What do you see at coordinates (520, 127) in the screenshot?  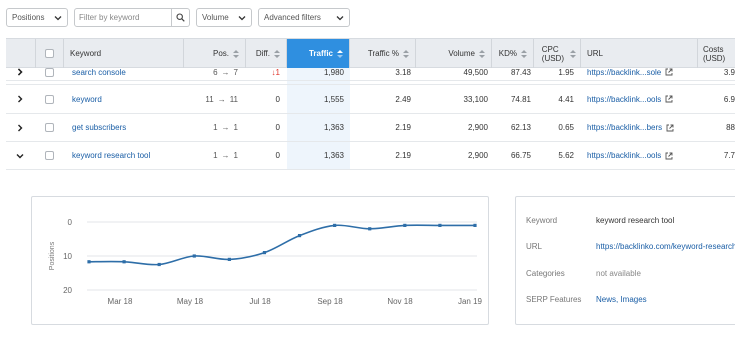 I see `kd-value: 62.13` at bounding box center [520, 127].